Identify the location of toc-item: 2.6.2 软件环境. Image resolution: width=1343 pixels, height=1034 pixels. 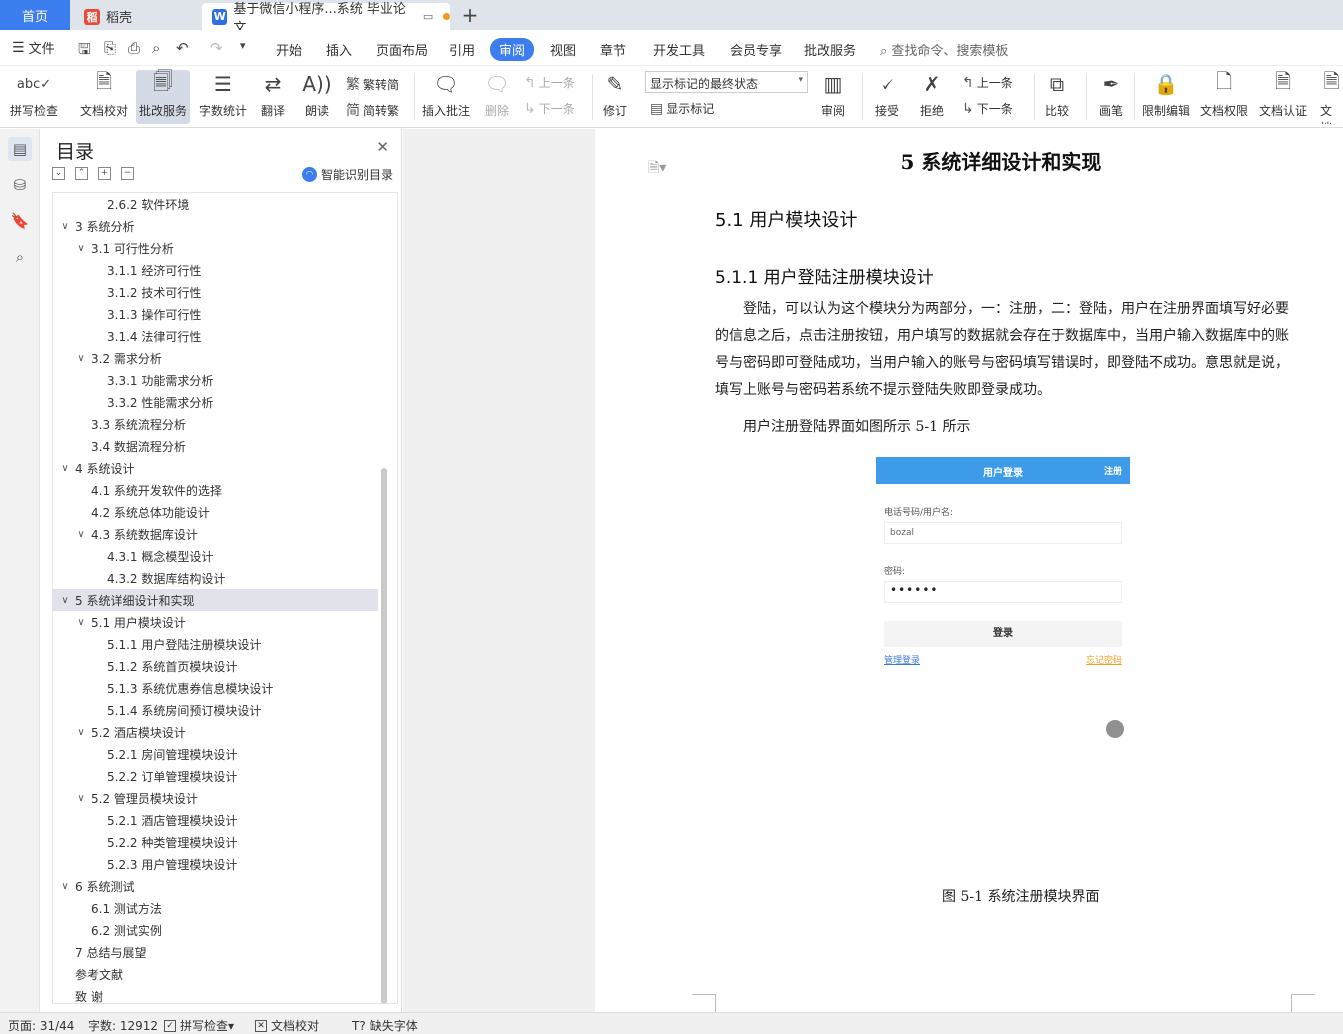
(215, 204).